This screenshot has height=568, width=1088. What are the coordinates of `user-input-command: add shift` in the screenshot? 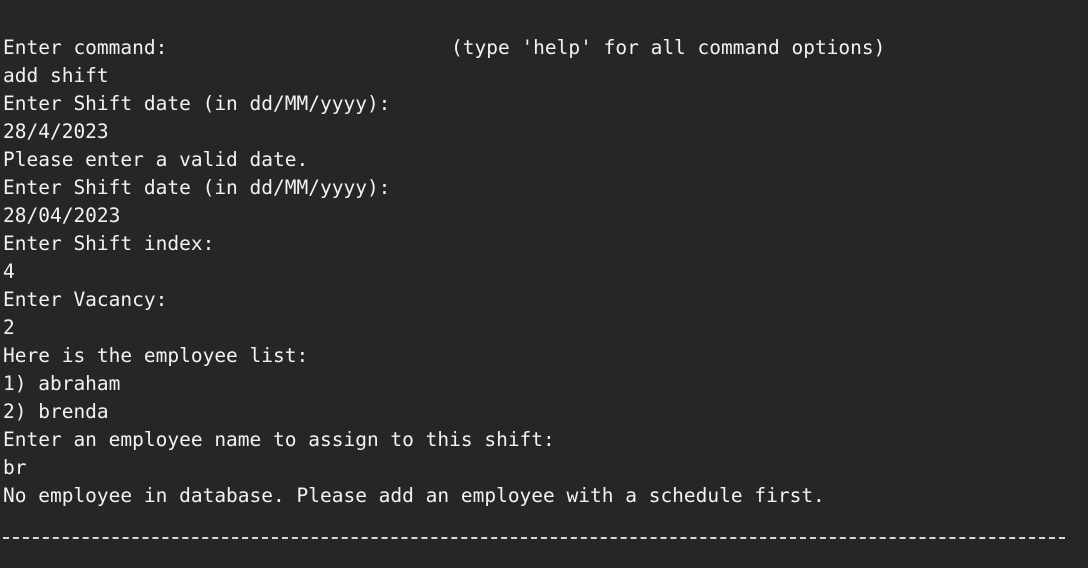 It's located at (56, 75).